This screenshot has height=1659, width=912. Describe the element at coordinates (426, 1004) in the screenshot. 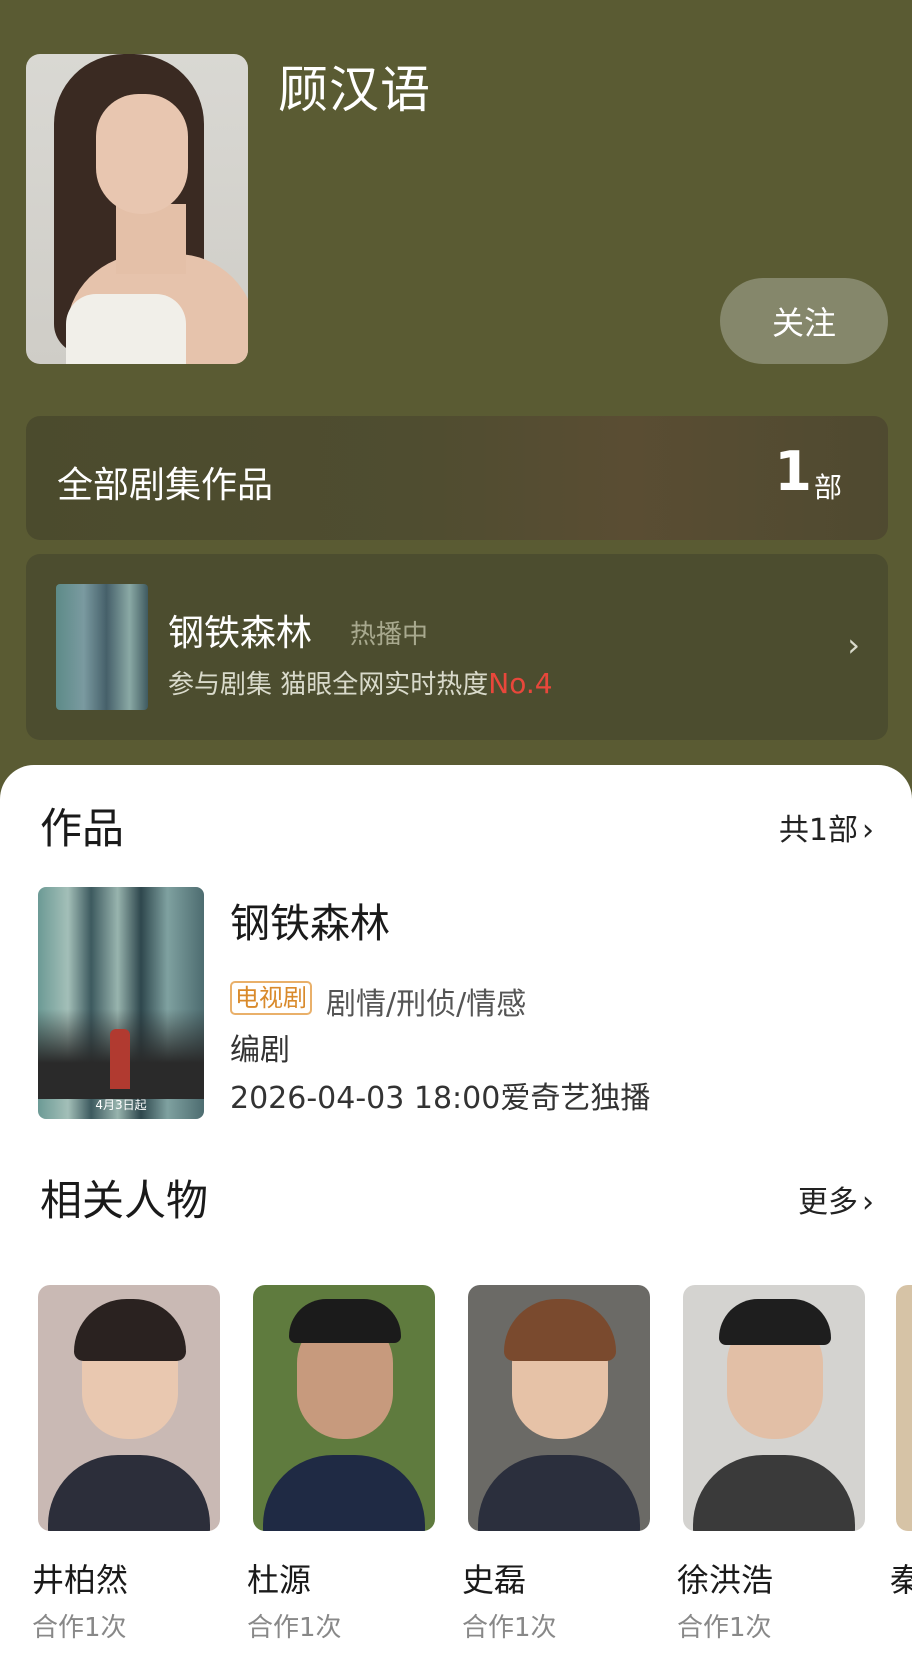

I see `work-genre: 剧情/刑侦/情感` at that location.